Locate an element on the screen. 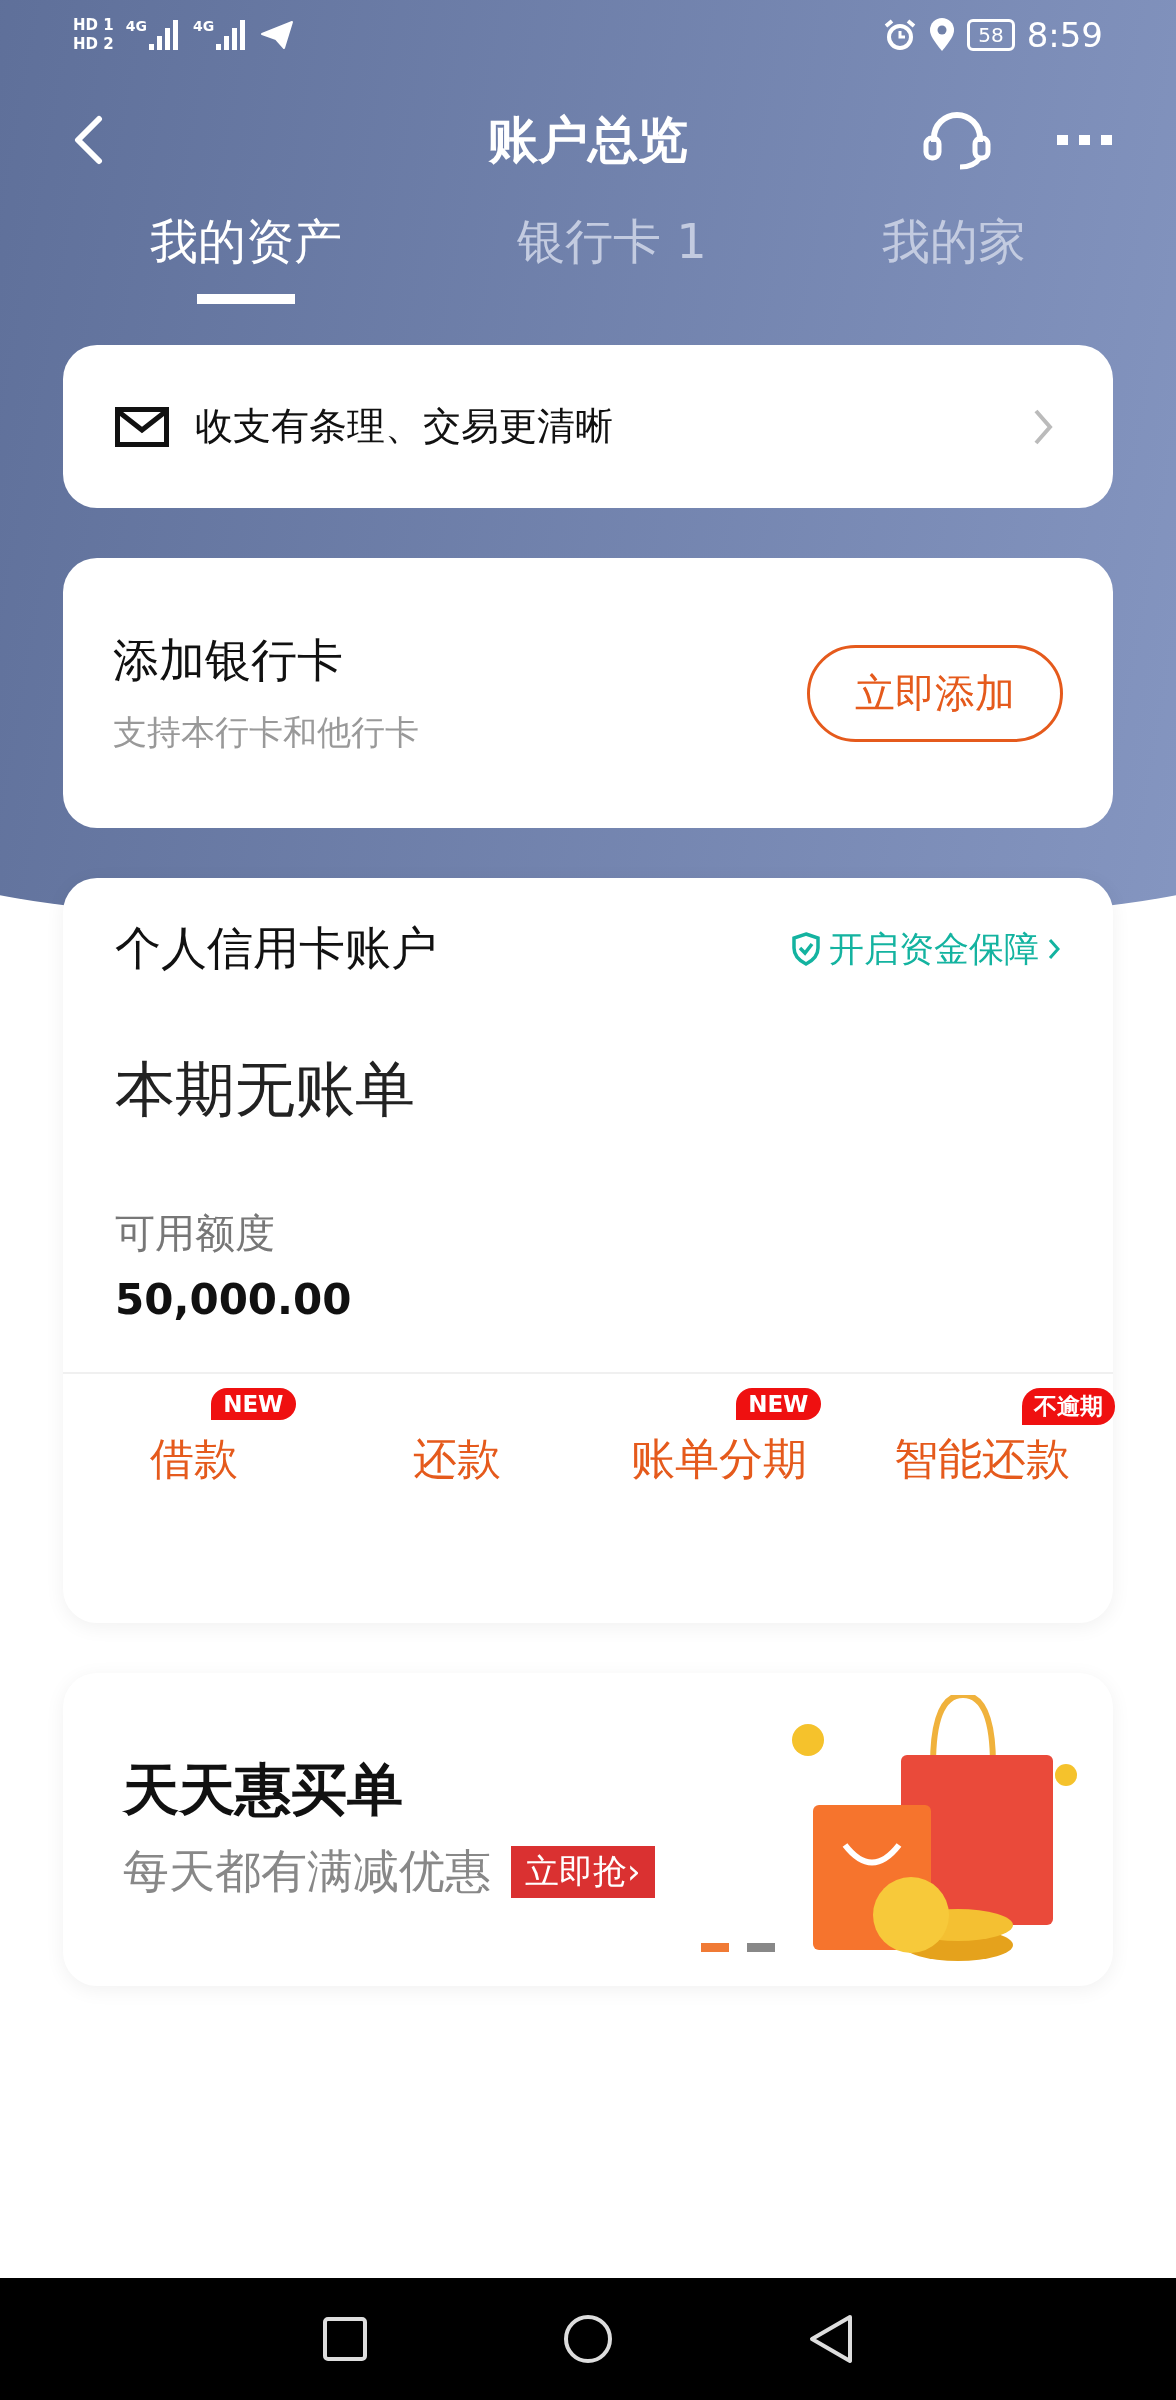  new-badge: 不逾期 is located at coordinates (1068, 1406).